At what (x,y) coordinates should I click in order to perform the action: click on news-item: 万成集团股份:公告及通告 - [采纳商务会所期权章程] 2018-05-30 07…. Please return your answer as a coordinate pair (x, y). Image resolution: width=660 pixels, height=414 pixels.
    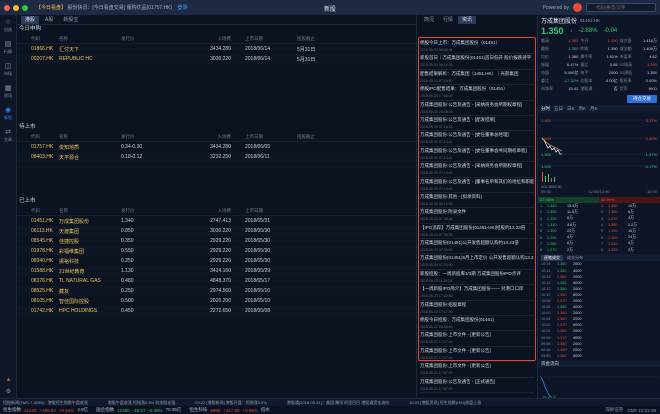
    Looking at the image, I should click on (477, 170).